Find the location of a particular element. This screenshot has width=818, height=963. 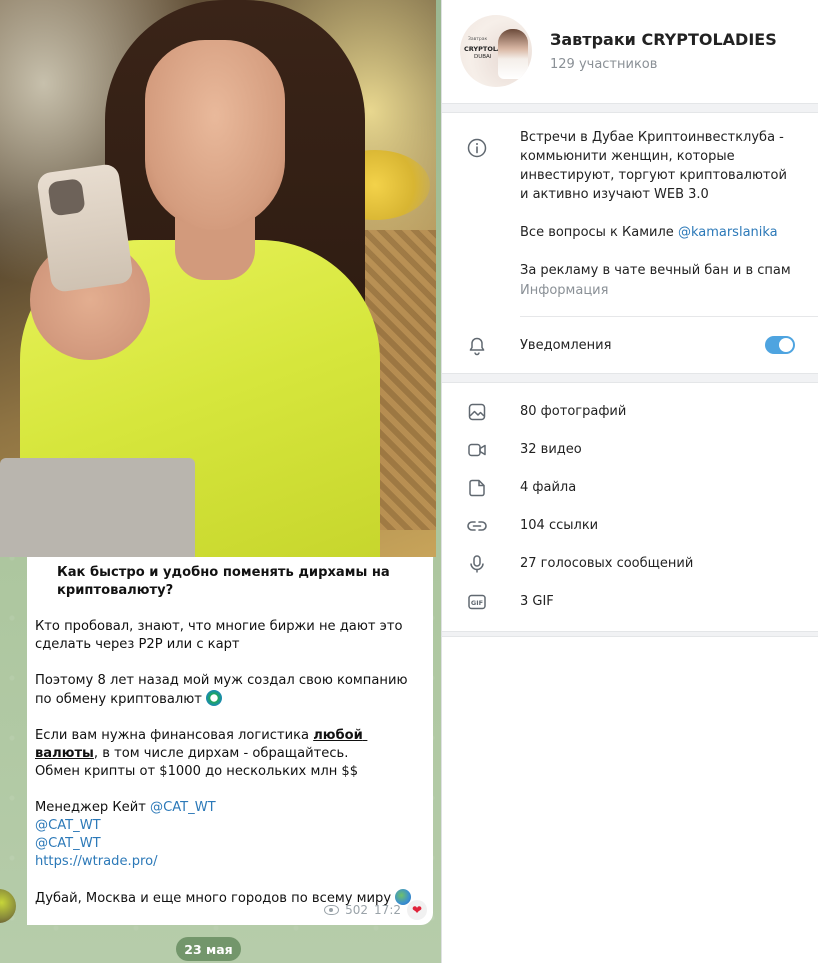

about-caption: Информация is located at coordinates (564, 290).